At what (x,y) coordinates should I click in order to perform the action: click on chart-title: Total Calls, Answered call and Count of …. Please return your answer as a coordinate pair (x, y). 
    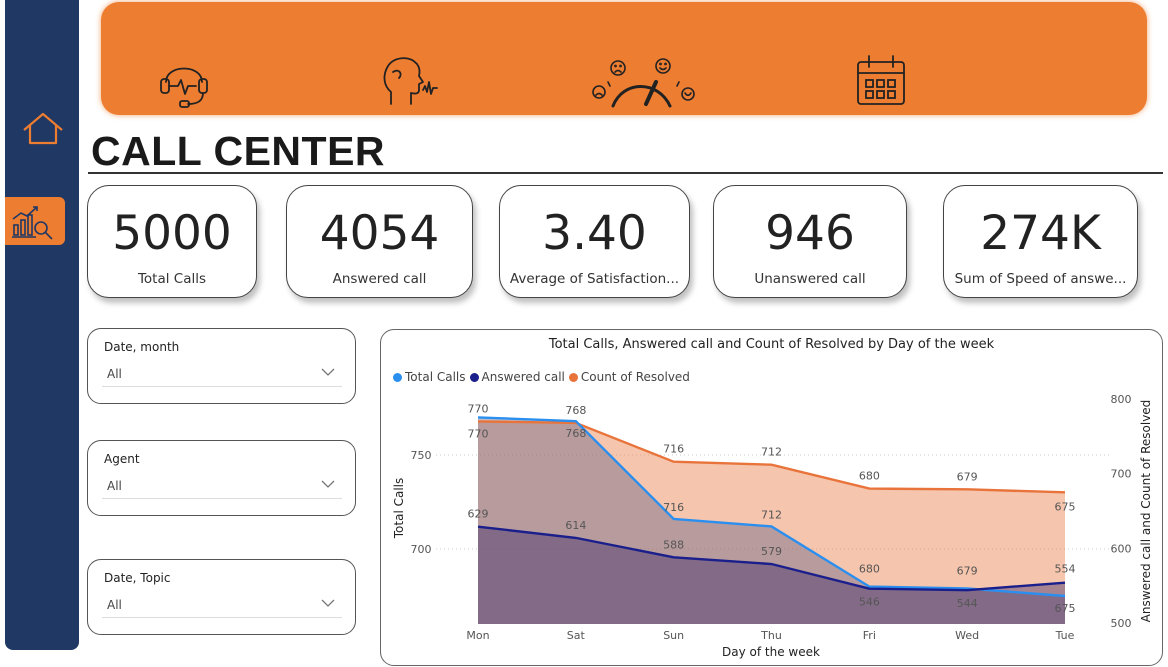
    Looking at the image, I should click on (771, 344).